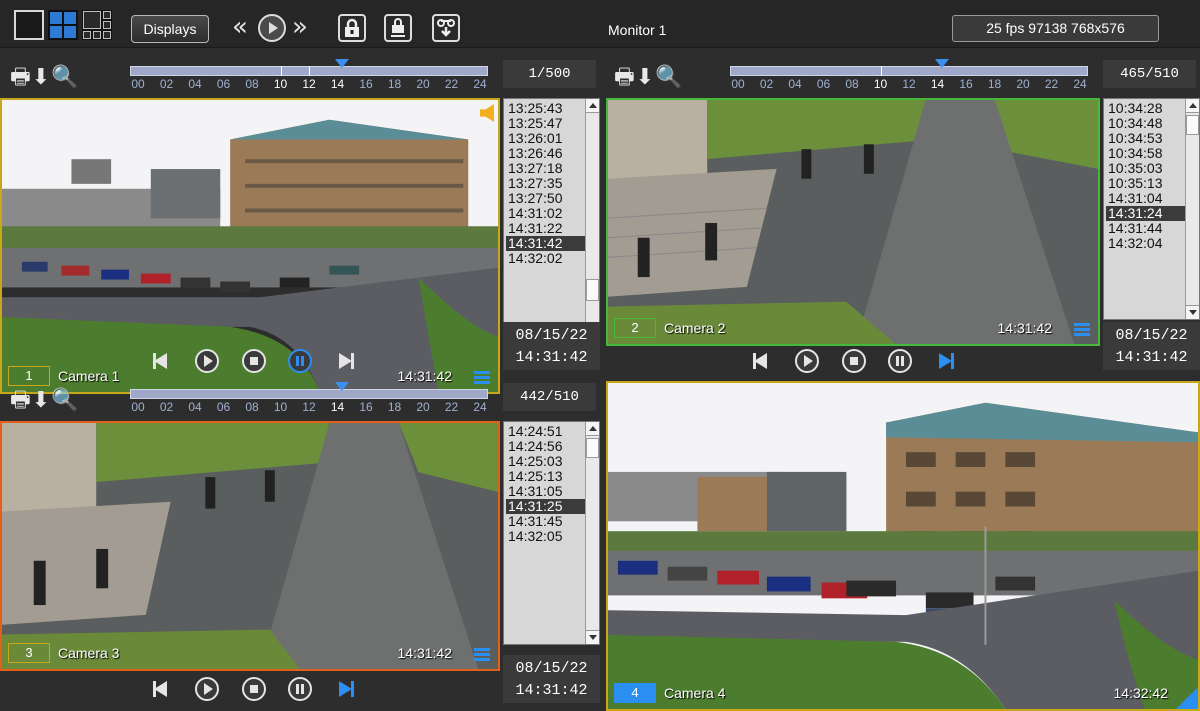  What do you see at coordinates (545, 521) in the screenshot?
I see `event-time-item: 14:31:45` at bounding box center [545, 521].